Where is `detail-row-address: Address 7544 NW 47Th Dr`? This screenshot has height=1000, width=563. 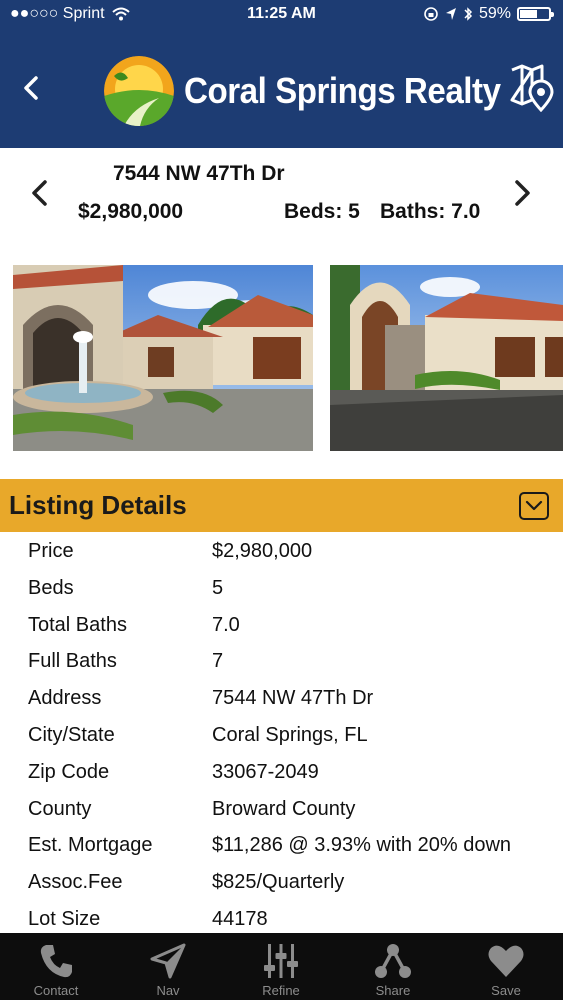 detail-row-address: Address 7544 NW 47Th Dr is located at coordinates (281, 697).